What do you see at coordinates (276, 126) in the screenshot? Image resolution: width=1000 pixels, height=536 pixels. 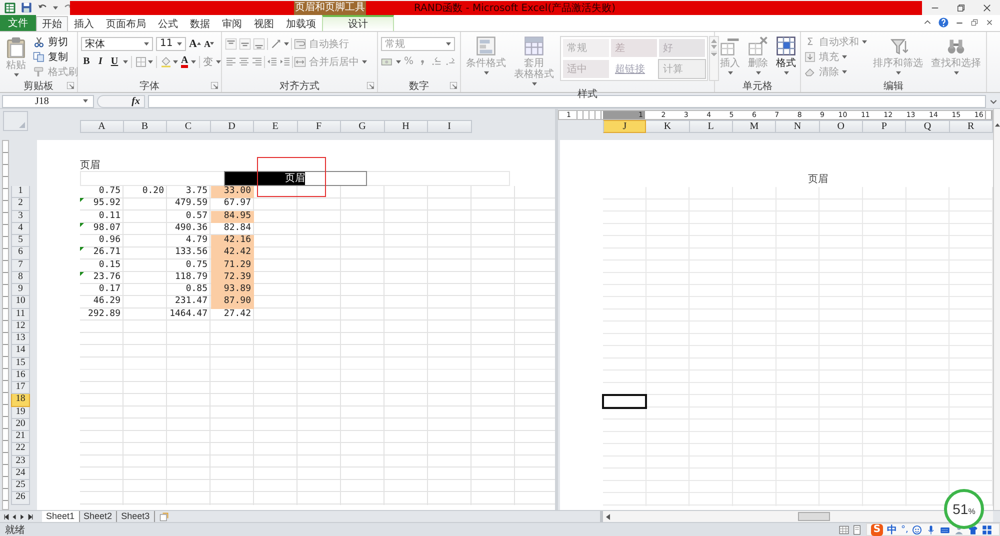 I see `column-header: E` at bounding box center [276, 126].